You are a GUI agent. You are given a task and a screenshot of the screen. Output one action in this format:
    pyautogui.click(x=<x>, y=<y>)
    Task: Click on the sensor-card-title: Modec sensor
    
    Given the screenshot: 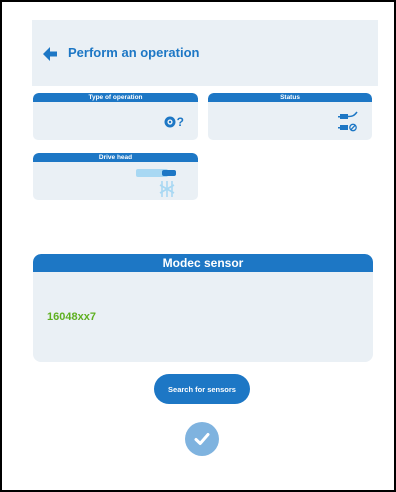 What is the action you would take?
    pyautogui.click(x=203, y=263)
    